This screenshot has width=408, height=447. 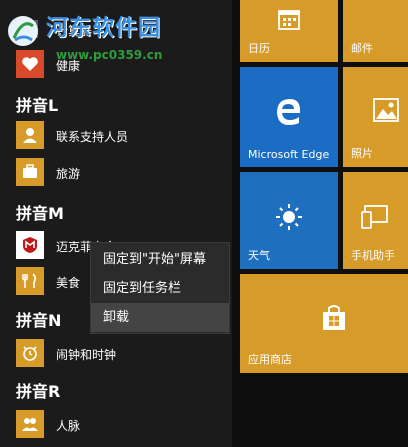 What do you see at coordinates (37, 104) in the screenshot?
I see `group-header-l: 拼音L` at bounding box center [37, 104].